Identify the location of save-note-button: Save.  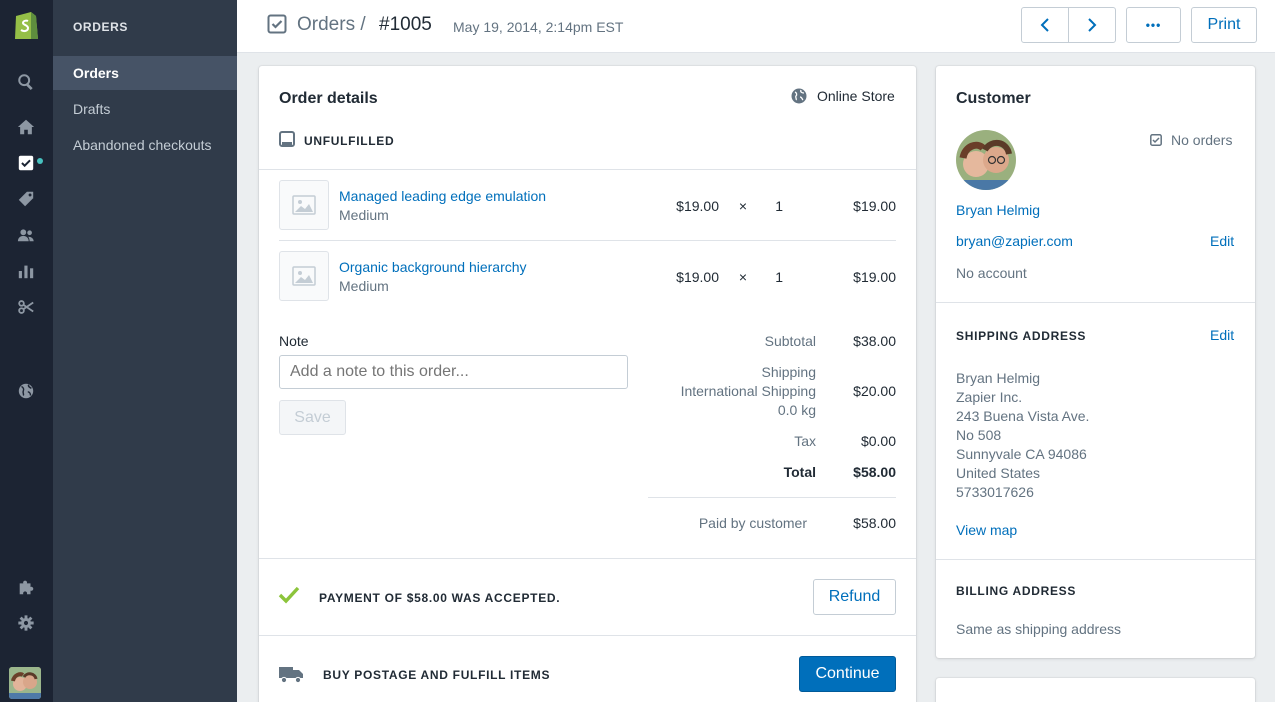
(312, 417).